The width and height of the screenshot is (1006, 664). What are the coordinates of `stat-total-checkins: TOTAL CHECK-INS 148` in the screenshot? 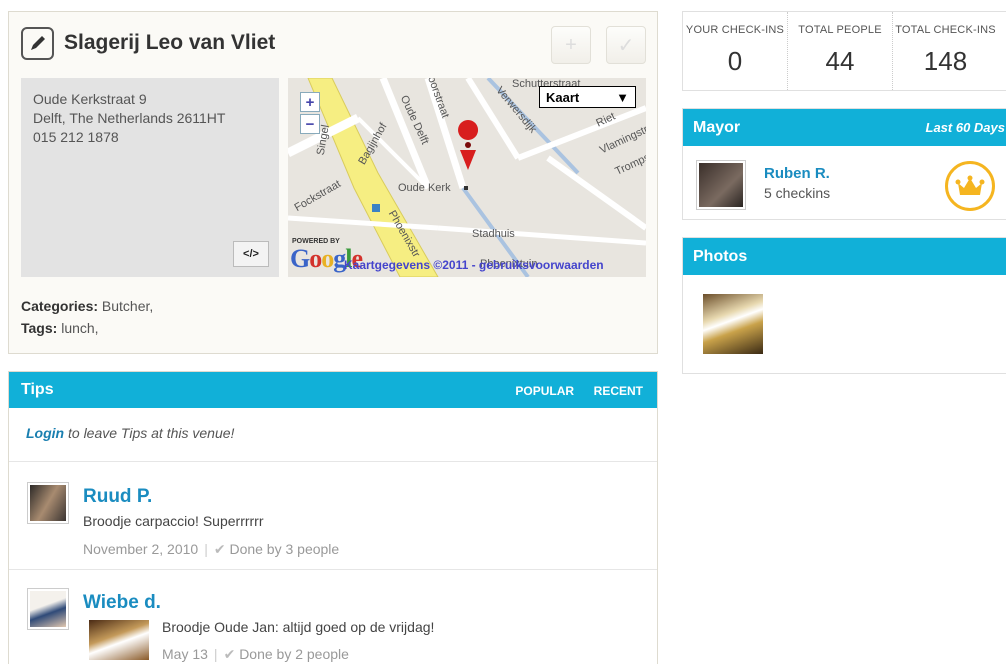 It's located at (945, 51).